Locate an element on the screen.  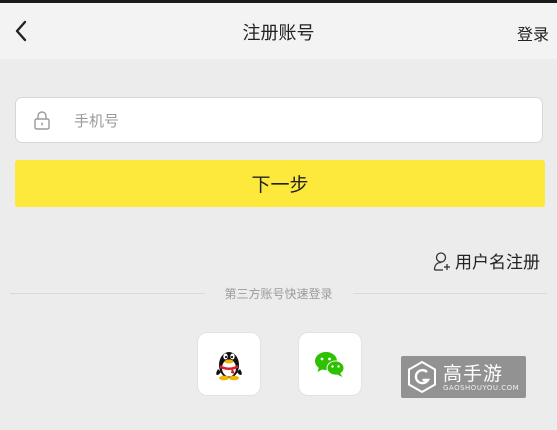
qq-penguin-icon is located at coordinates (229, 366).